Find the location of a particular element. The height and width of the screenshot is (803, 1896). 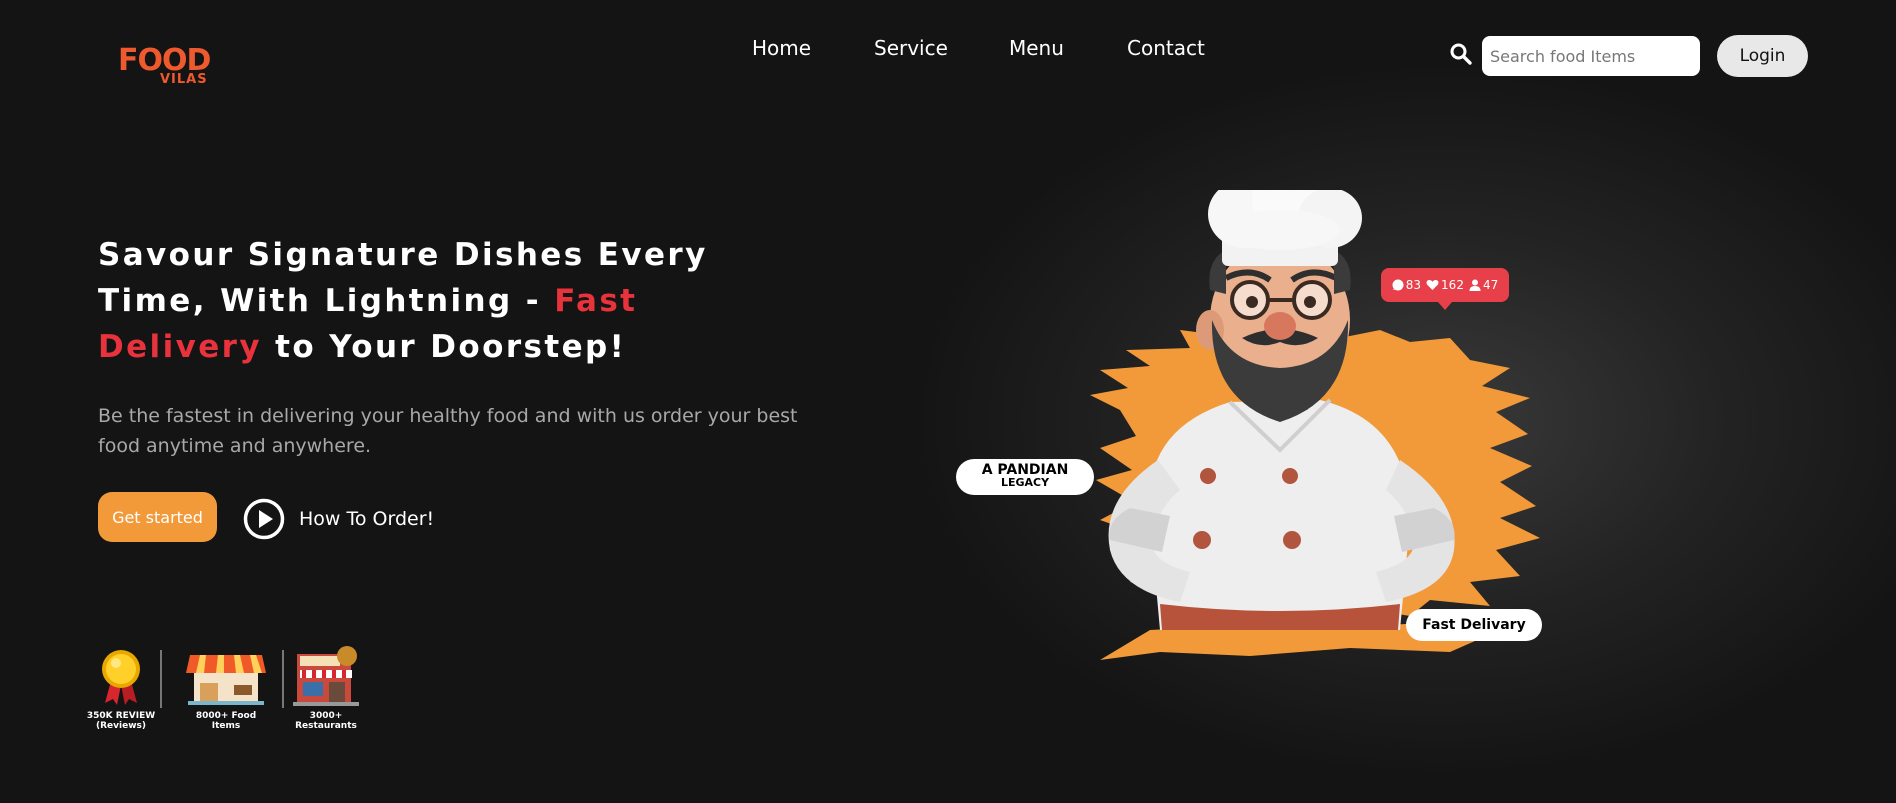

search-input is located at coordinates (1591, 56).